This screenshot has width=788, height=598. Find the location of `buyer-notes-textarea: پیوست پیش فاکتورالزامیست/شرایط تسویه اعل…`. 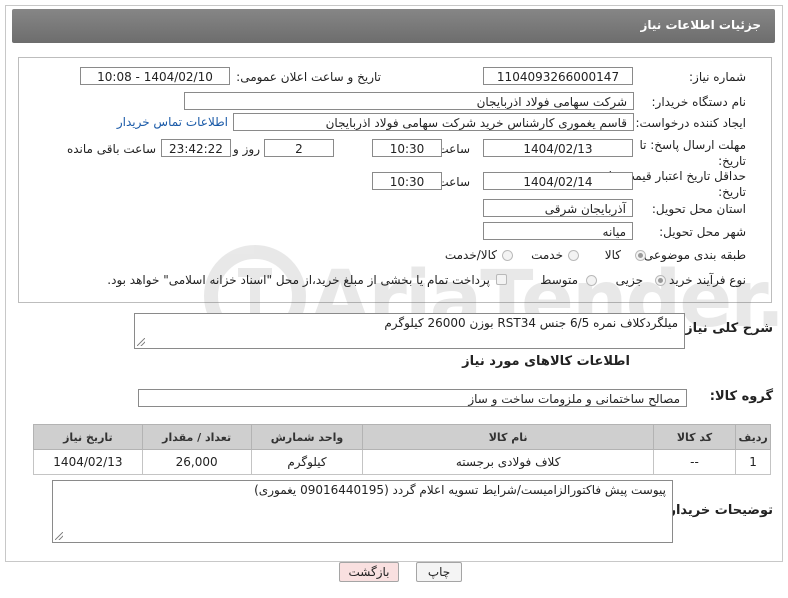

buyer-notes-textarea: پیوست پیش فاکتورالزامیست/شرایط تسویه اعل… is located at coordinates (362, 511).